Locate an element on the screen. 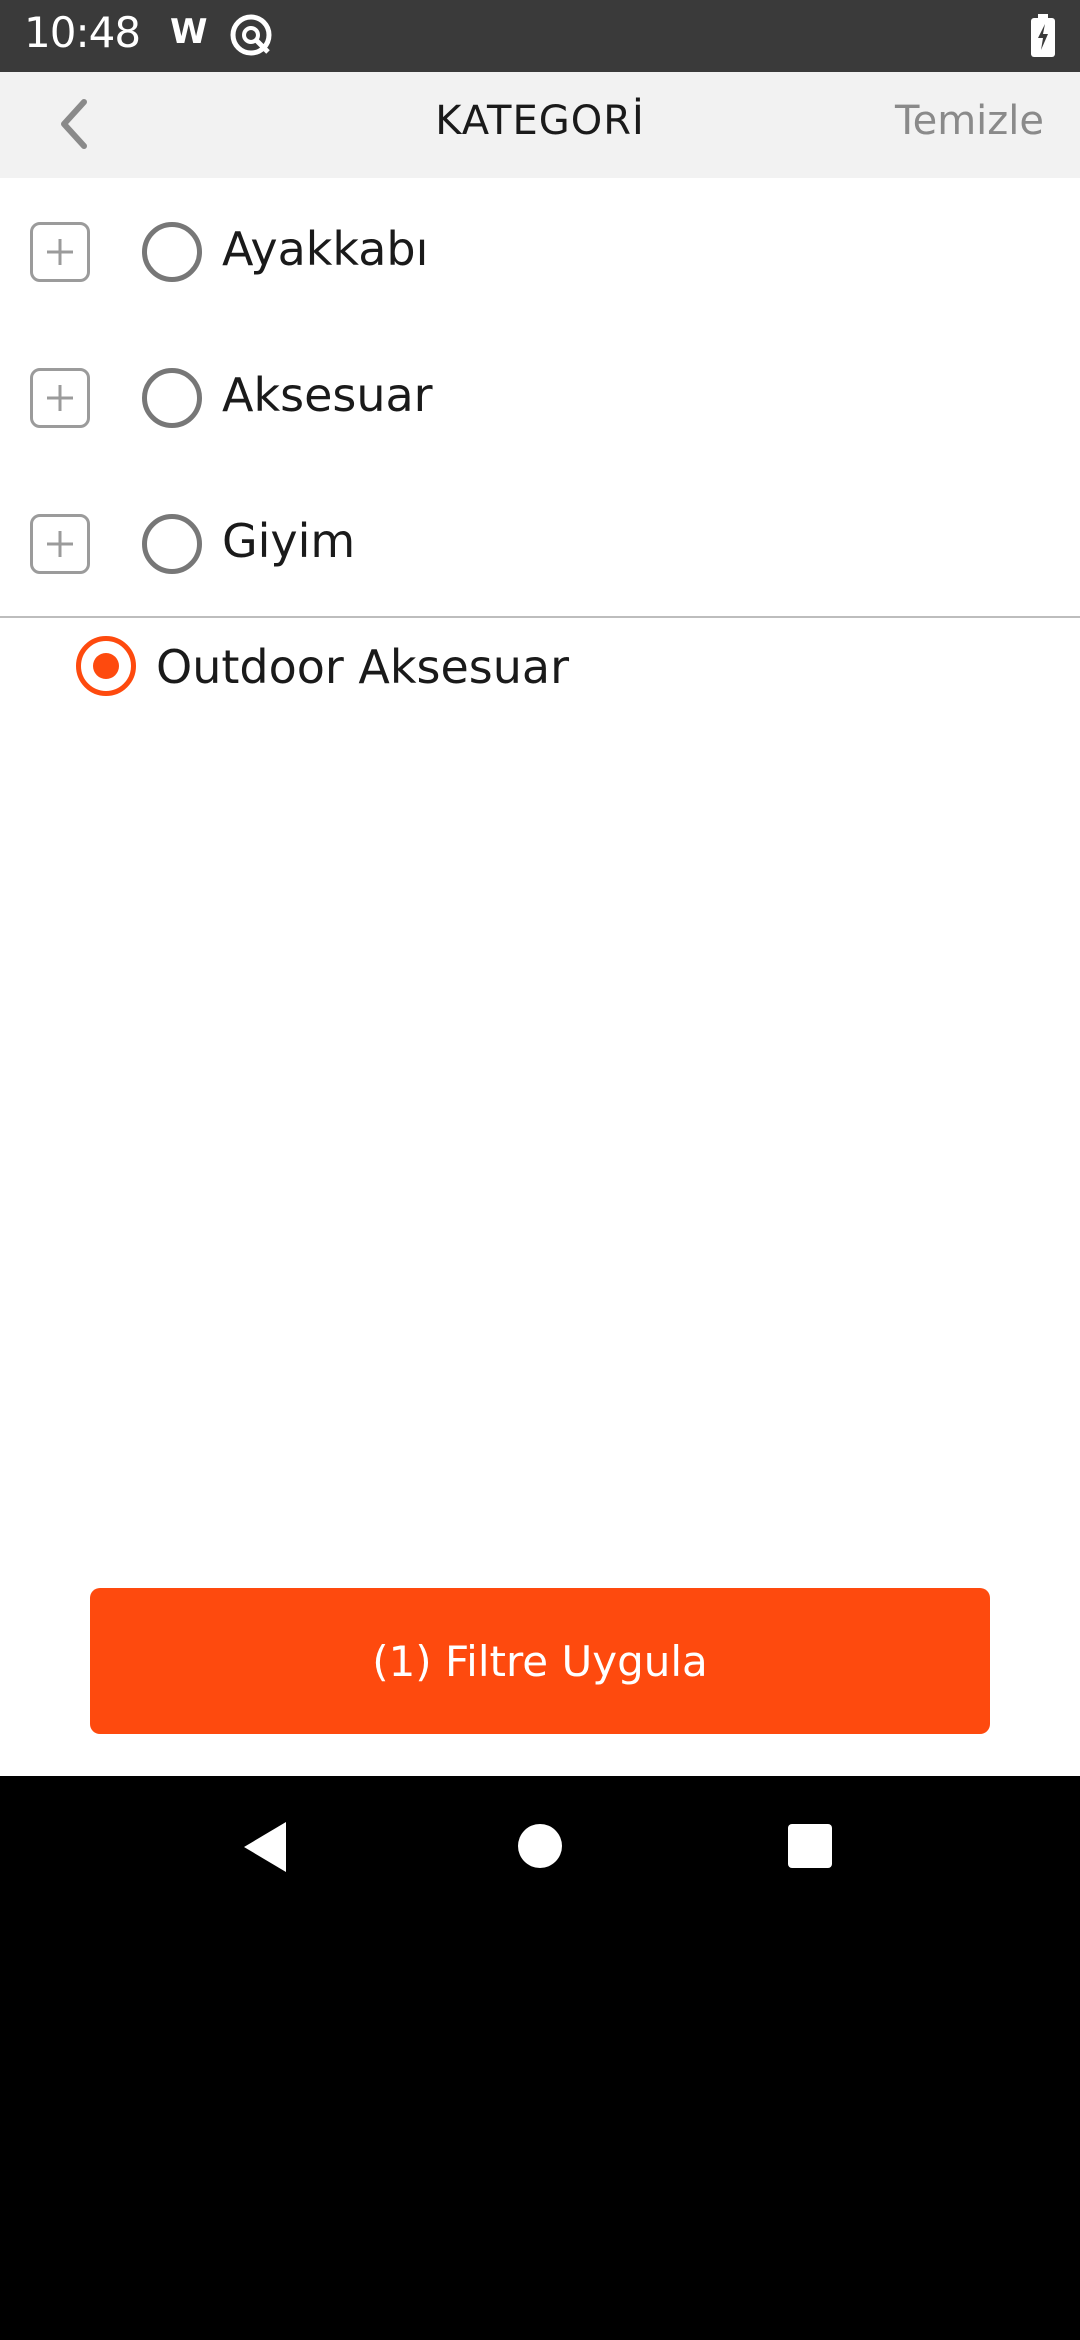  nav-recents-icon is located at coordinates (810, 1846).